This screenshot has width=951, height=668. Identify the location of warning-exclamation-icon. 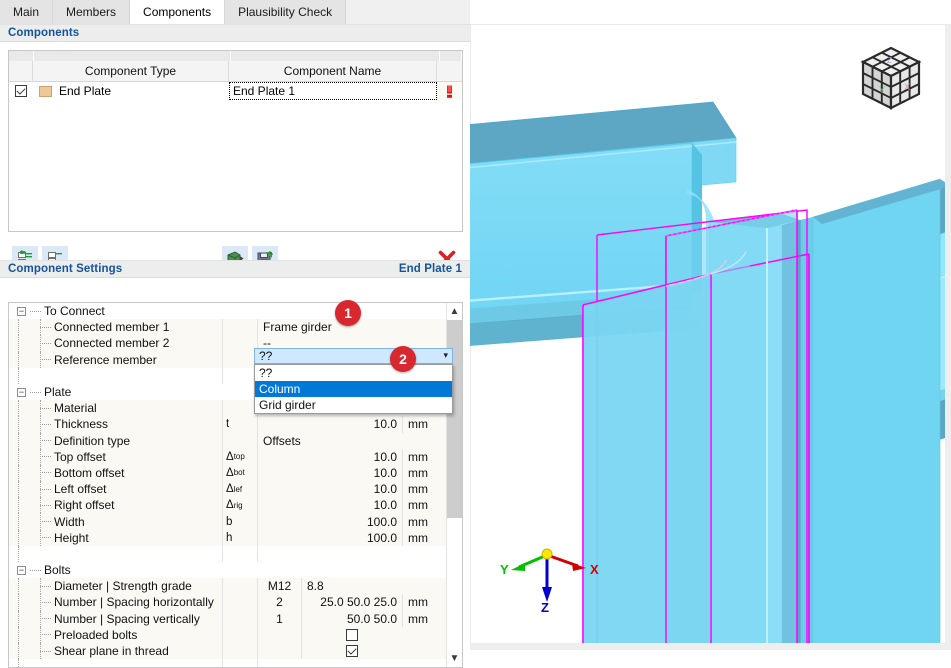
(449, 91).